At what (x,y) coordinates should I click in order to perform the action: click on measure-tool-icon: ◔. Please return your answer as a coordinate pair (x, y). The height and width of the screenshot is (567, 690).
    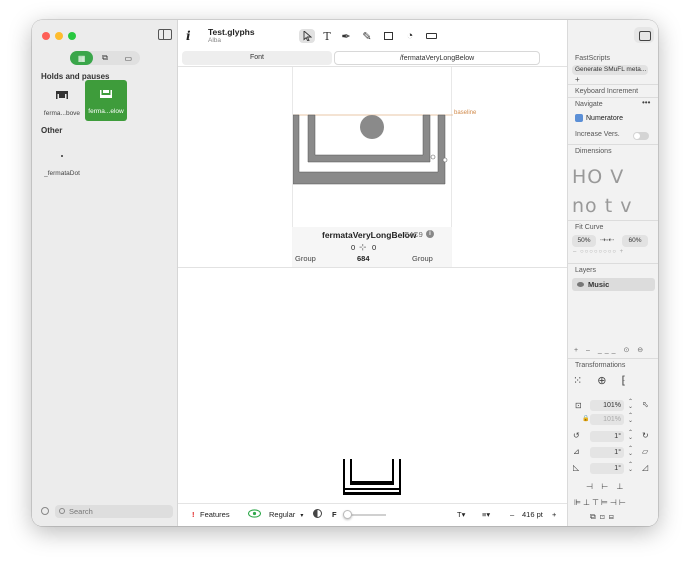
    Looking at the image, I should click on (410, 36).